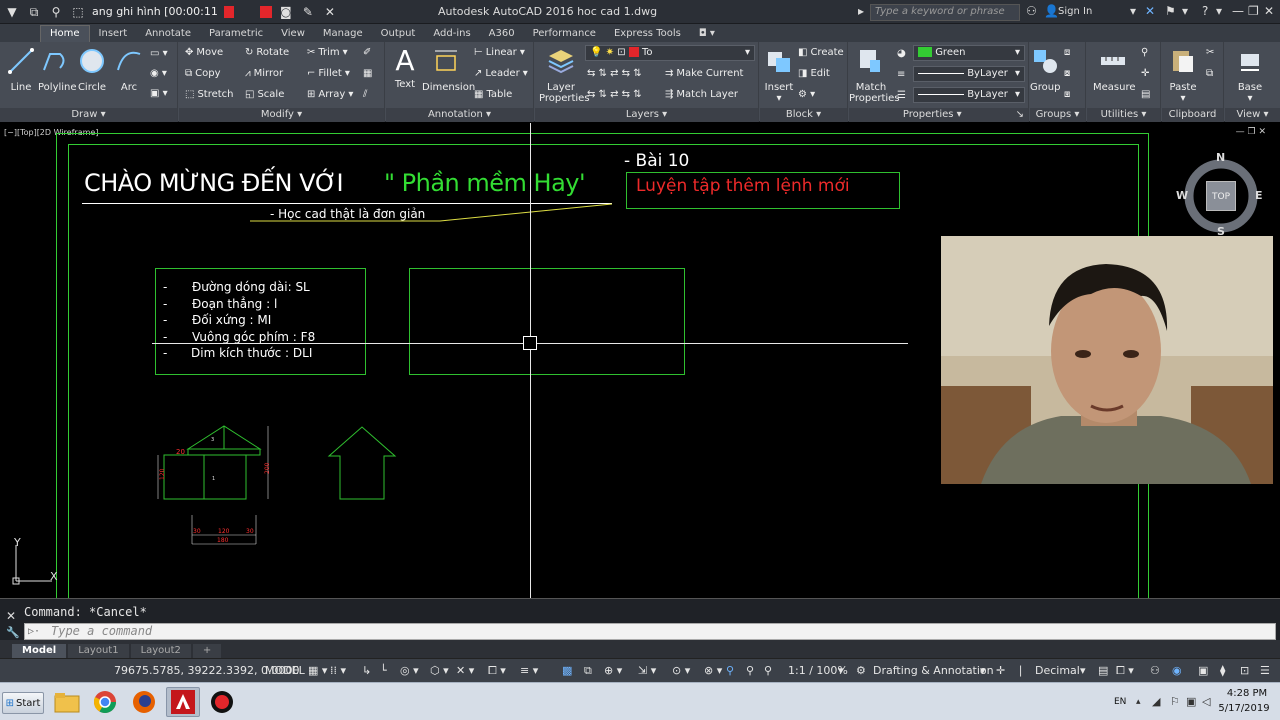  What do you see at coordinates (1206, 701) in the screenshot?
I see `tray-volume-icon: ◁` at bounding box center [1206, 701].